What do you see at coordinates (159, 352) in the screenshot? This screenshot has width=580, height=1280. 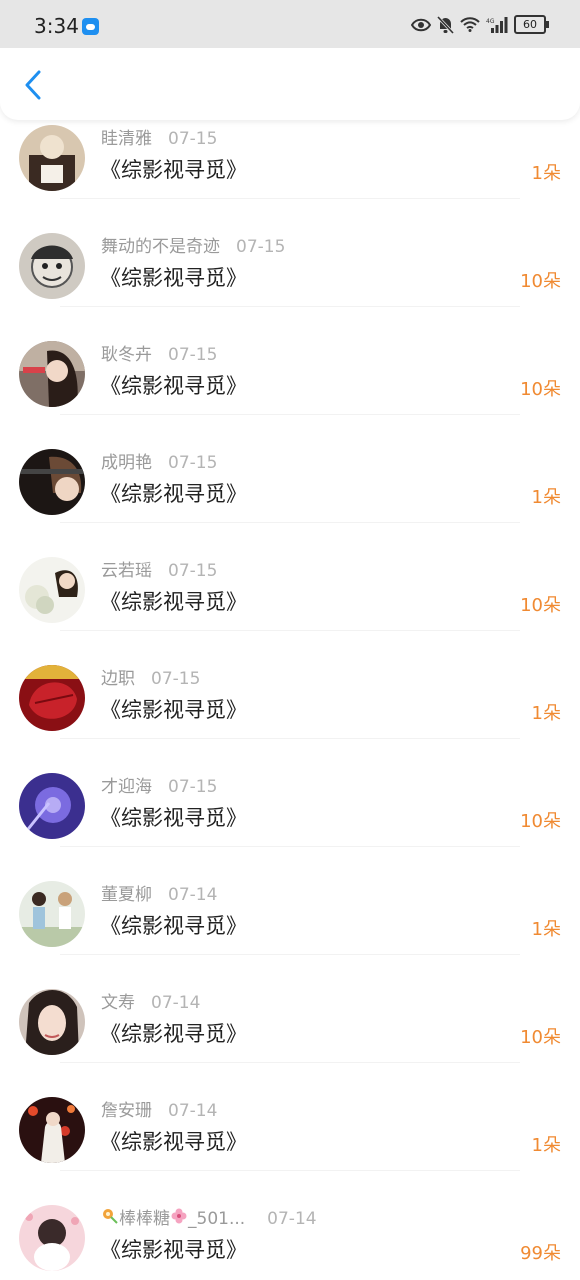 I see `sender-info: 耿冬卉 07-15` at bounding box center [159, 352].